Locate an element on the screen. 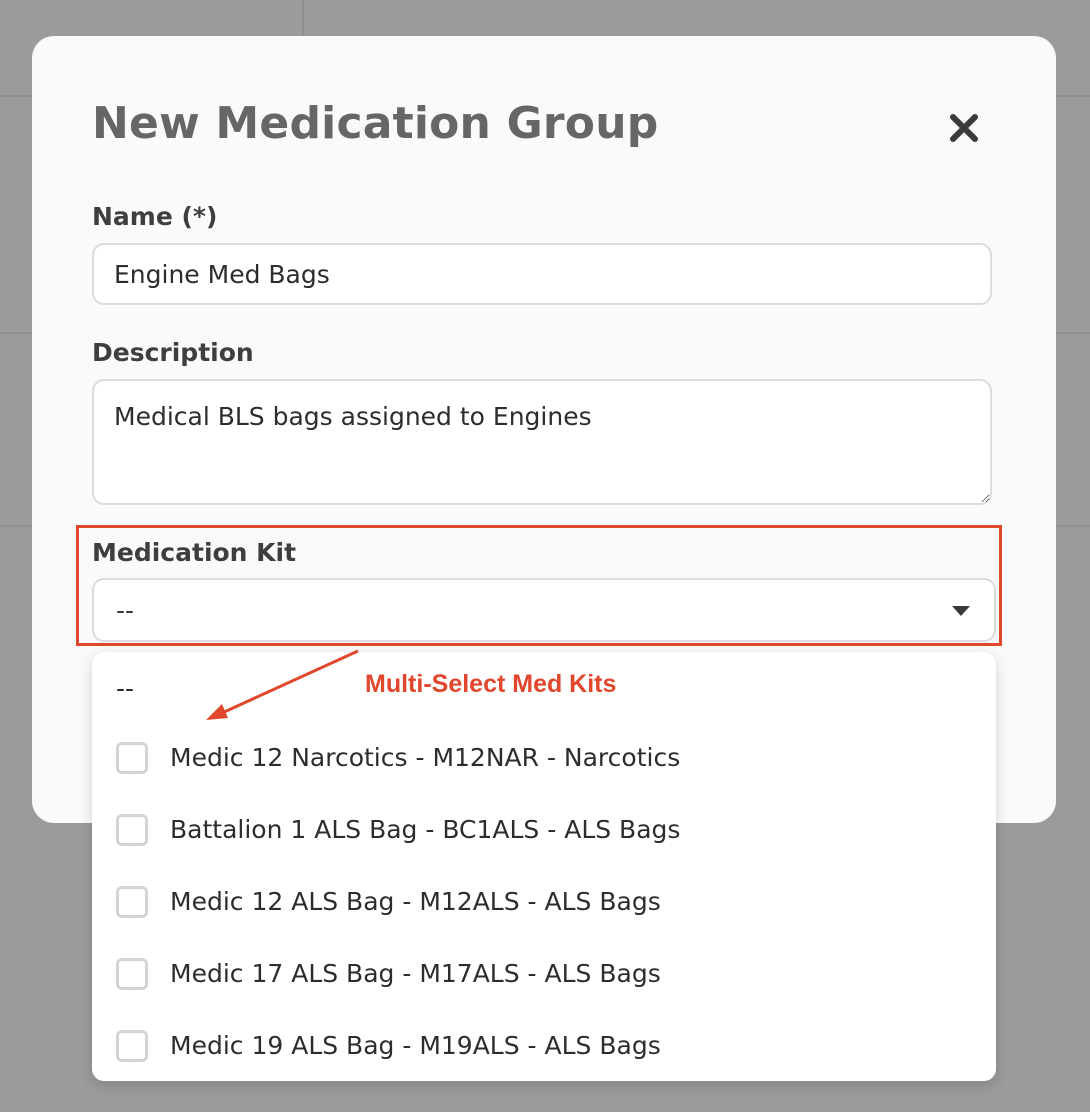 This screenshot has width=1090, height=1112. name-input is located at coordinates (542, 274).